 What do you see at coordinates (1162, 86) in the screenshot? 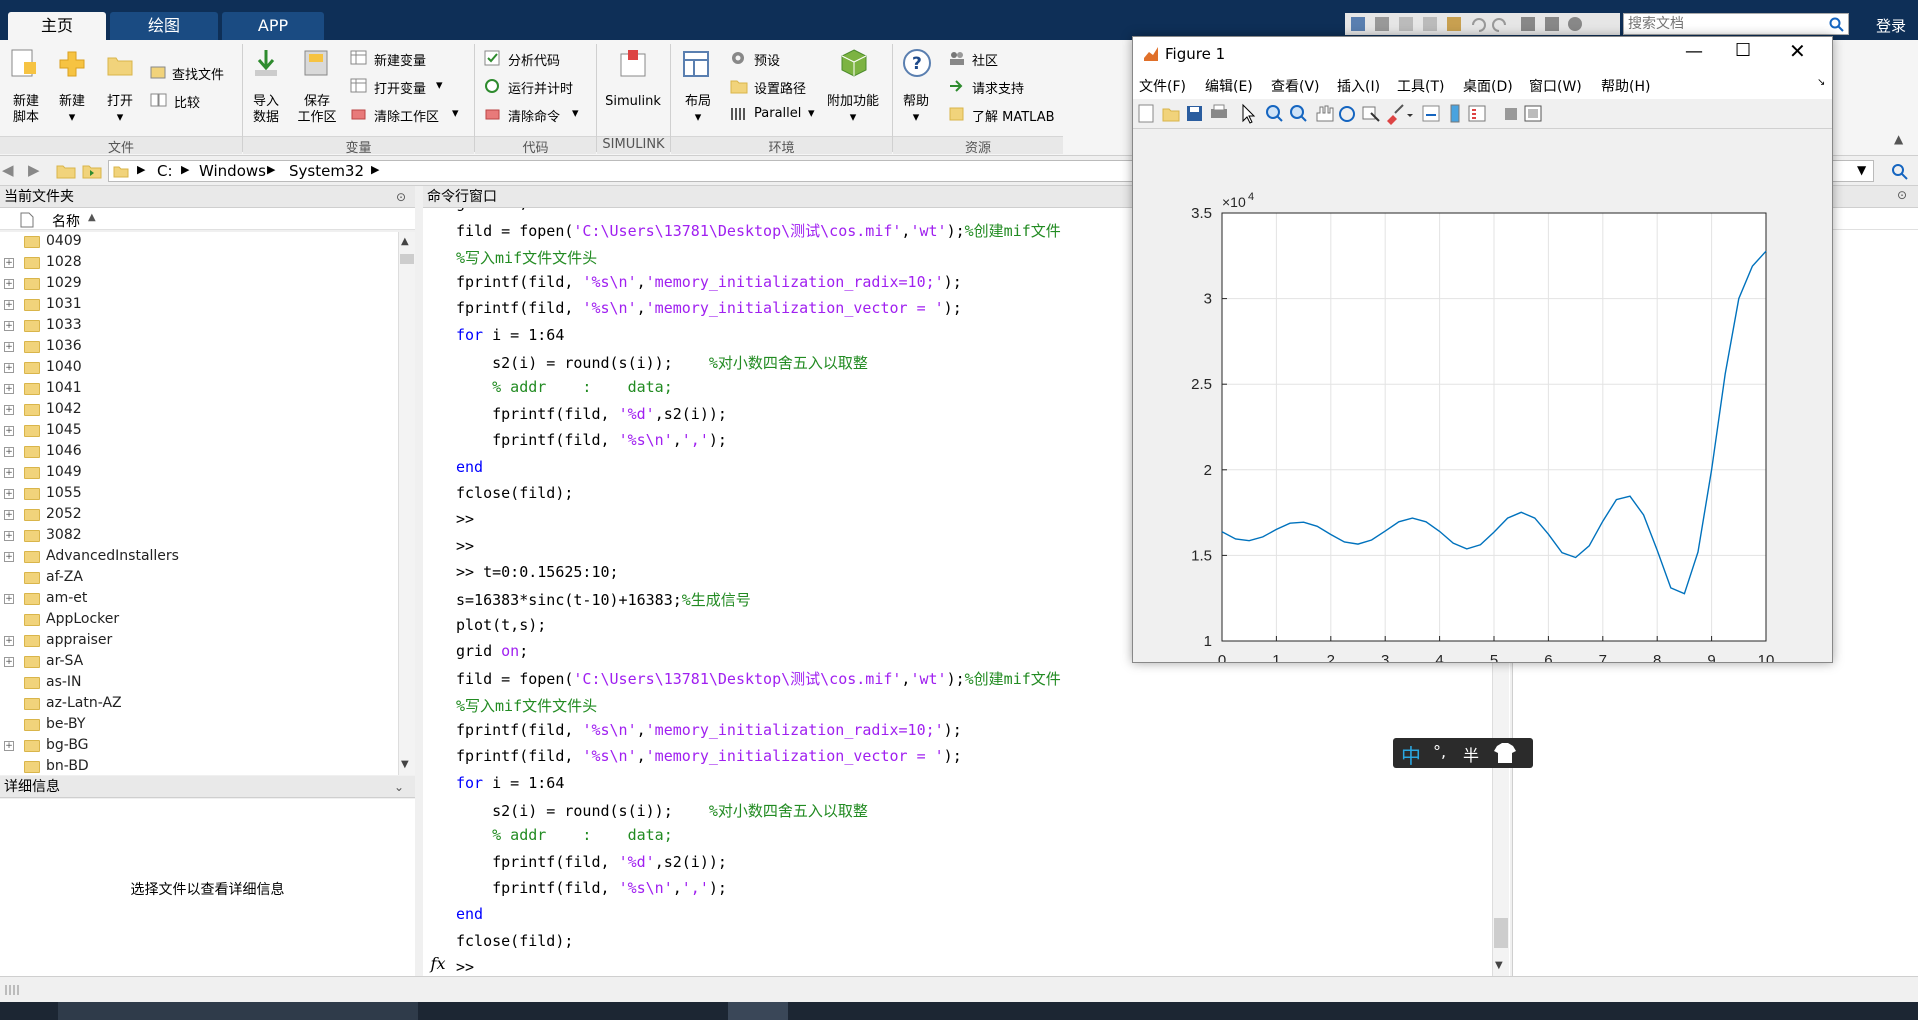
I see `figure-menu-file: 文件(F)` at bounding box center [1162, 86].